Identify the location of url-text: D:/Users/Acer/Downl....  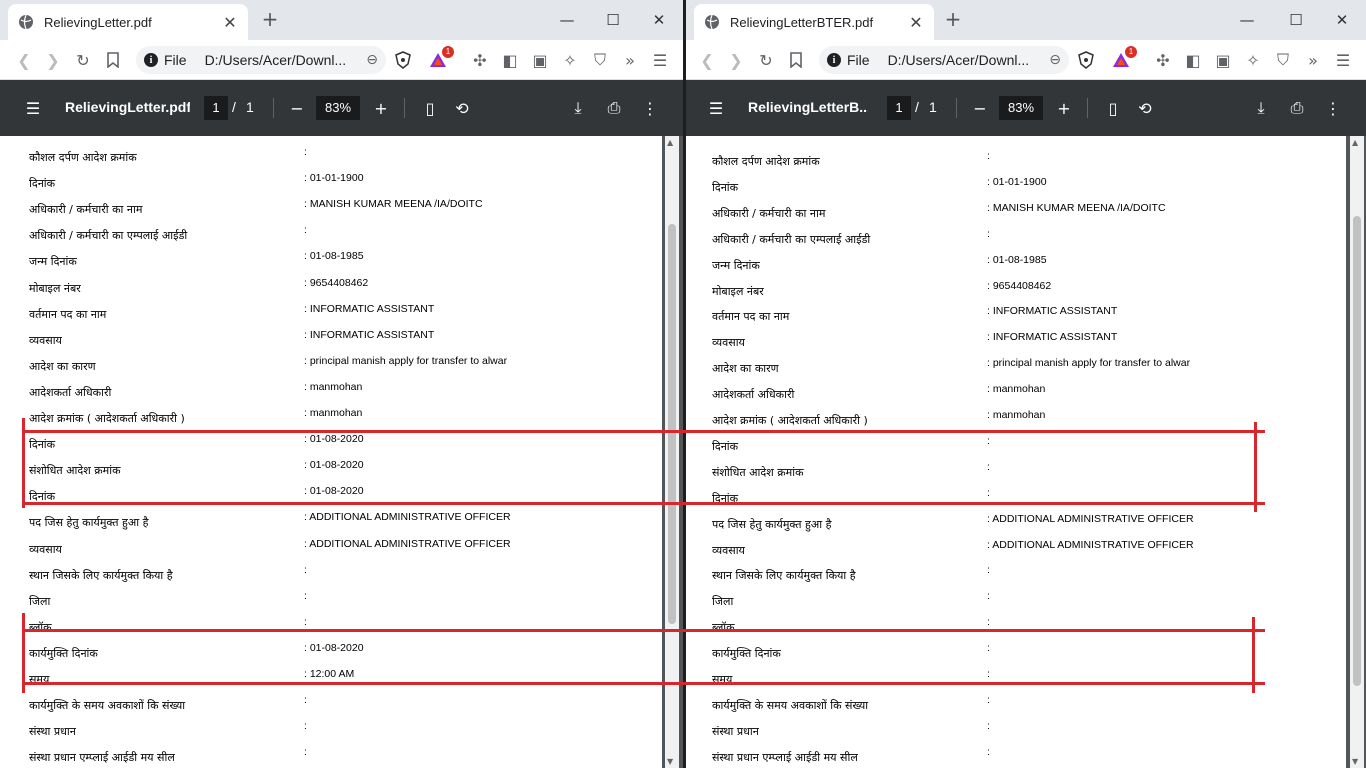
(275, 60).